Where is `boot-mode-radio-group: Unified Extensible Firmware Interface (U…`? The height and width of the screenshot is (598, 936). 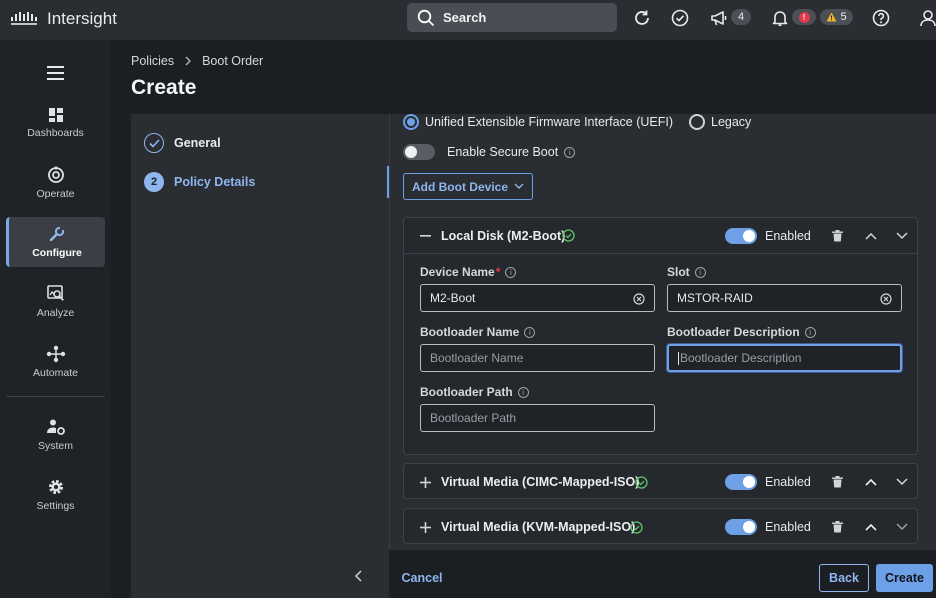
boot-mode-radio-group: Unified Extensible Firmware Interface (U… is located at coordinates (577, 122).